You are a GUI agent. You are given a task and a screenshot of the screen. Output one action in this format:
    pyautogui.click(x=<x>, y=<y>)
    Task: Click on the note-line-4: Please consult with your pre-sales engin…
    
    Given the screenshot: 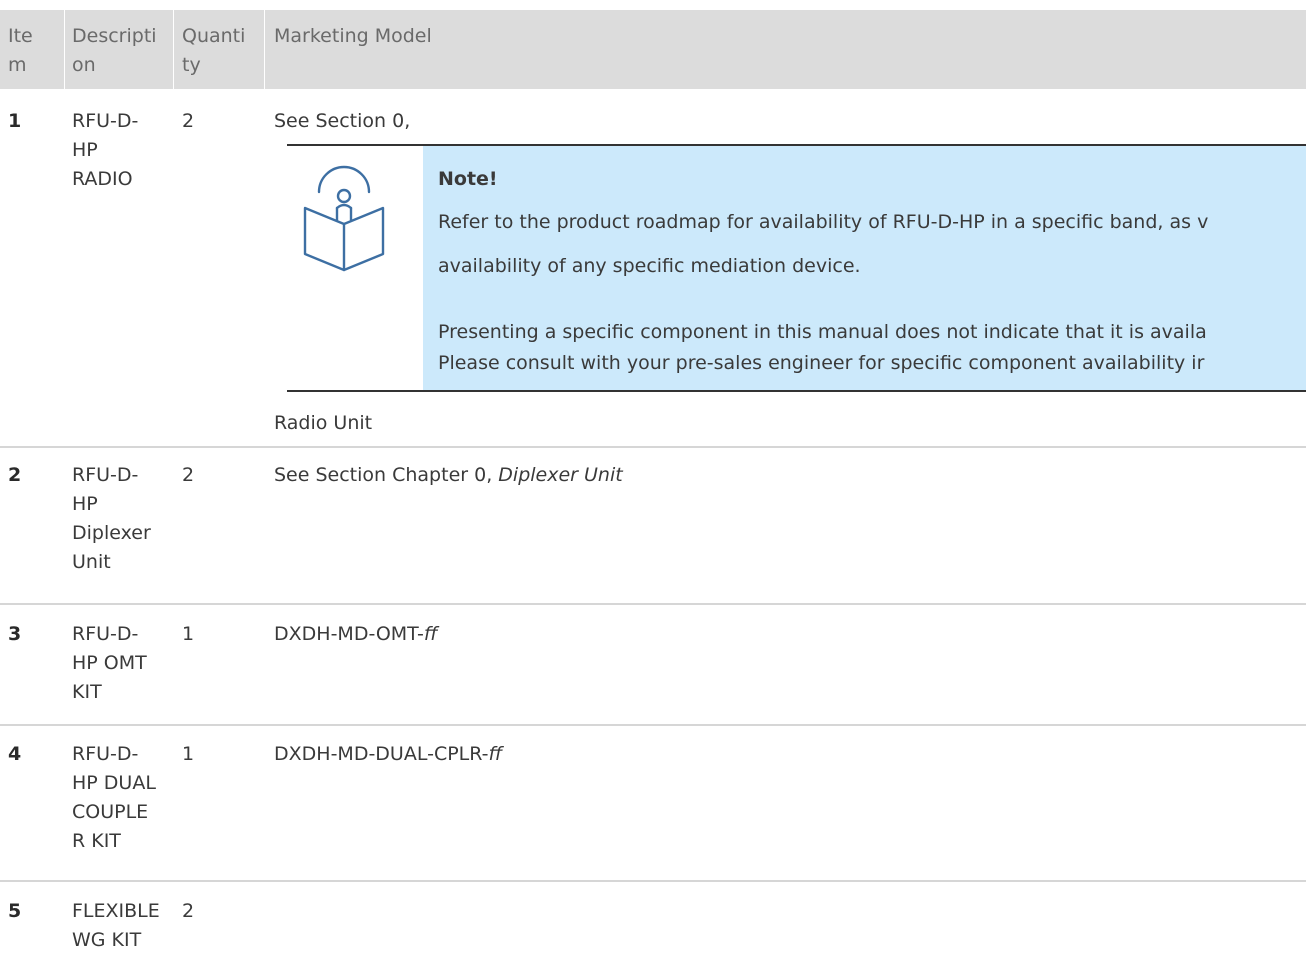 What is the action you would take?
    pyautogui.click(x=821, y=363)
    